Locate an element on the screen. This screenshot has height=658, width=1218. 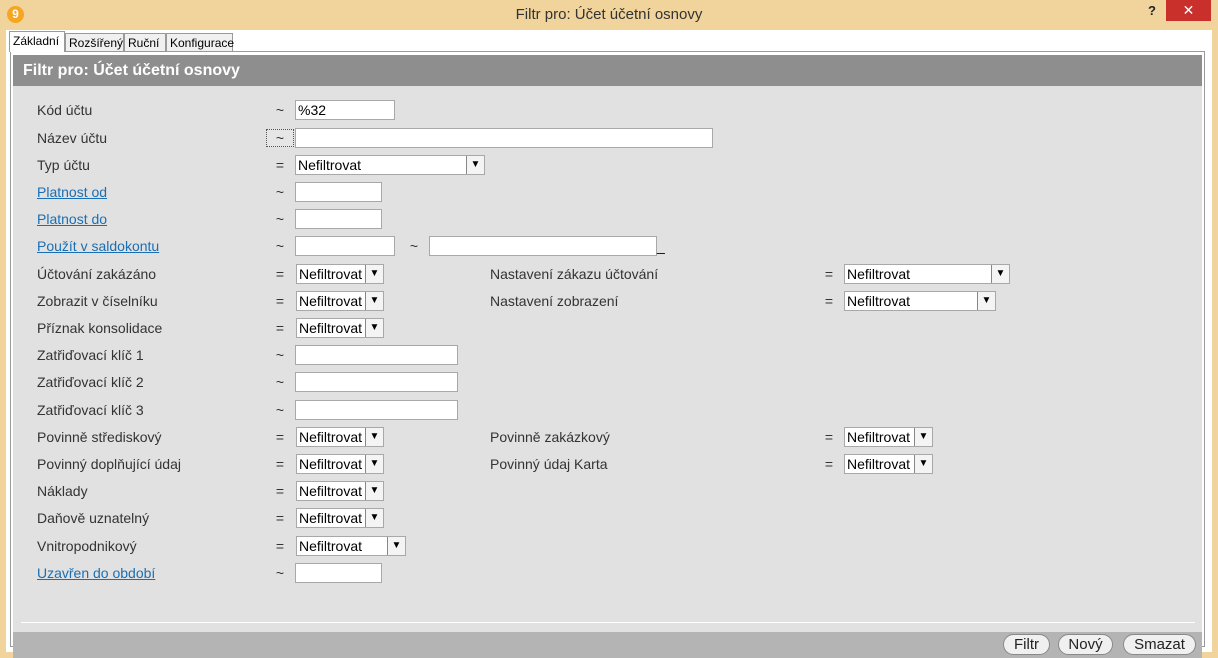
select-uctovani-zakazano-value: Nefiltrovat is located at coordinates (331, 274).